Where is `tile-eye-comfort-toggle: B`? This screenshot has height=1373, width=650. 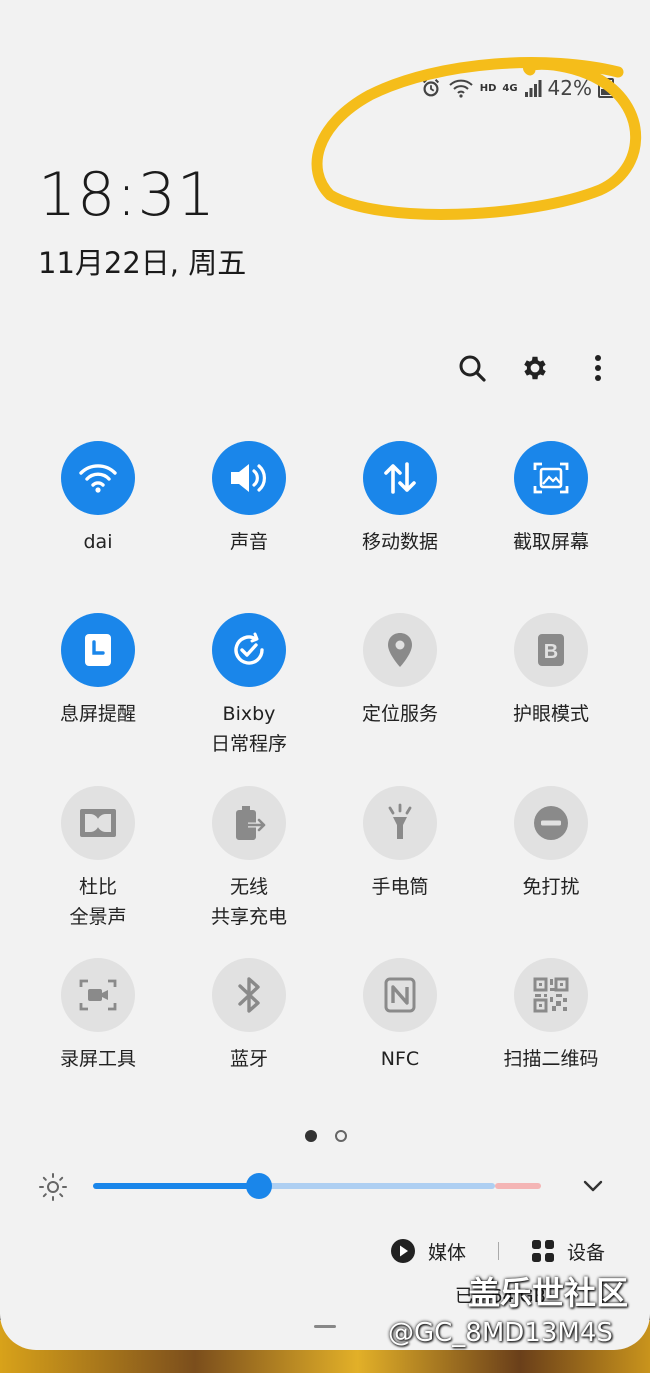 tile-eye-comfort-toggle: B is located at coordinates (551, 650).